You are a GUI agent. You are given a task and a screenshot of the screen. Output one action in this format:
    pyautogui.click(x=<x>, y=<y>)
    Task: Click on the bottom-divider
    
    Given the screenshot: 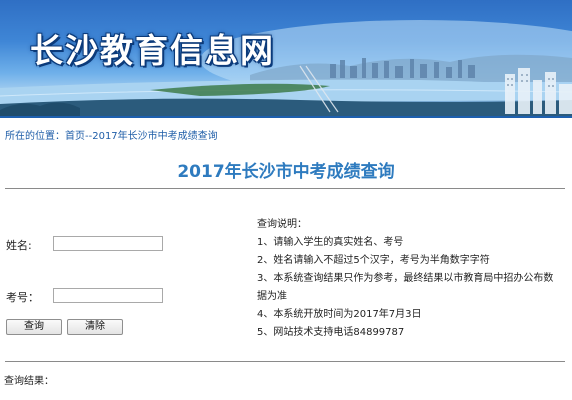 What is the action you would take?
    pyautogui.click(x=285, y=361)
    